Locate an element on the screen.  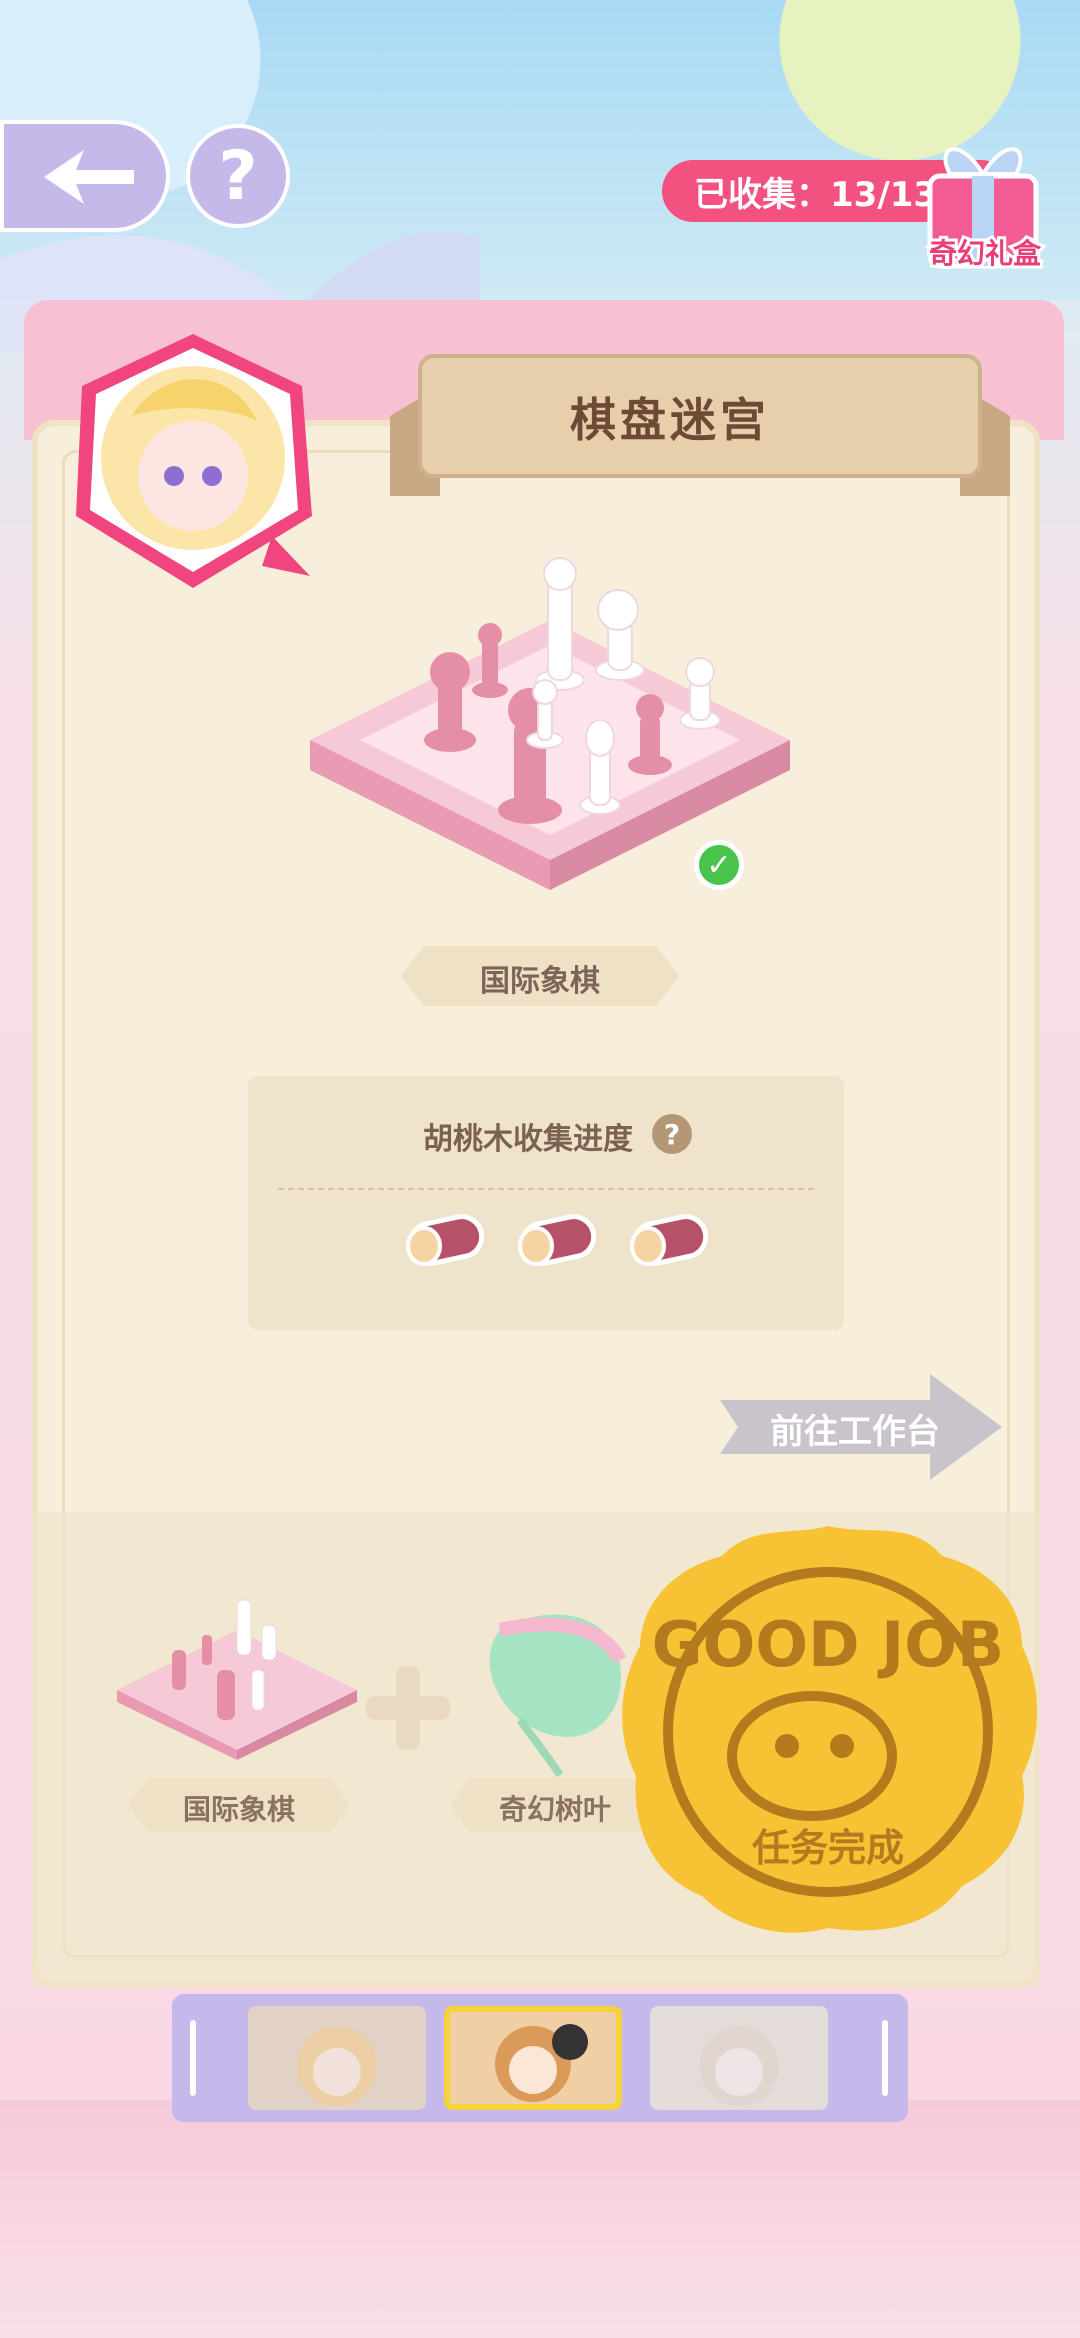
progress-divider is located at coordinates (546, 1189).